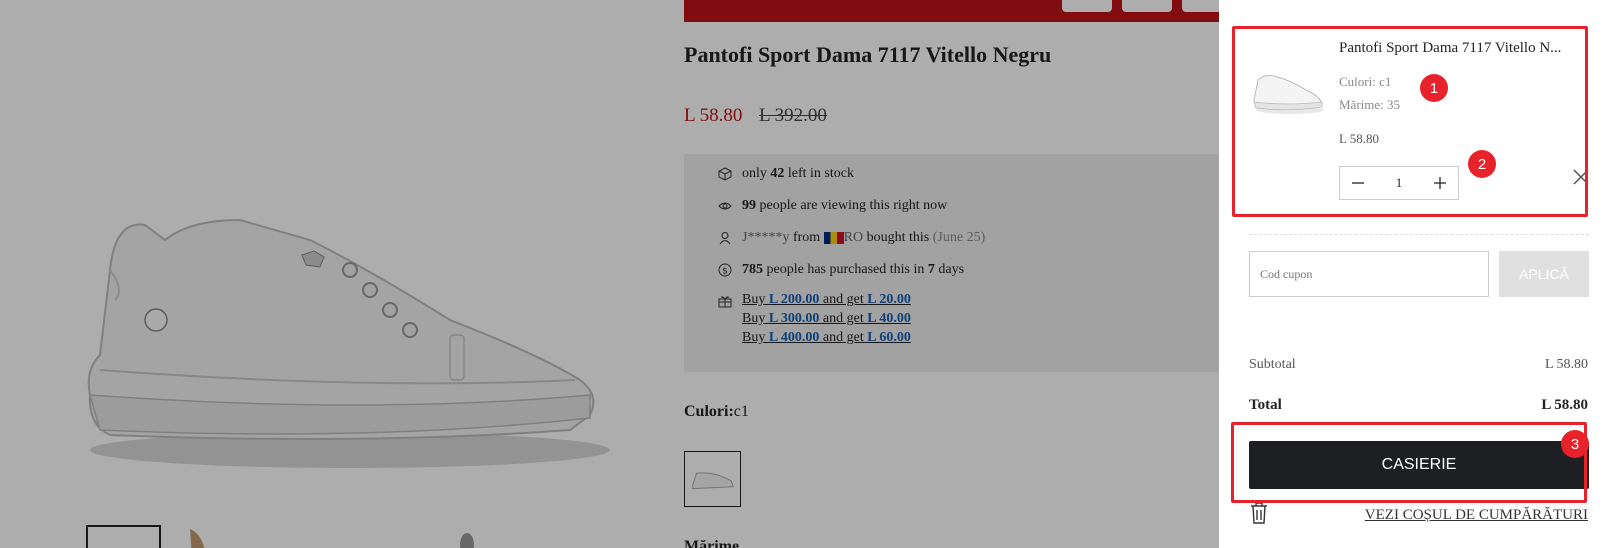 This screenshot has height=548, width=1606. What do you see at coordinates (1566, 364) in the screenshot?
I see `subtotal-value: L 58.80` at bounding box center [1566, 364].